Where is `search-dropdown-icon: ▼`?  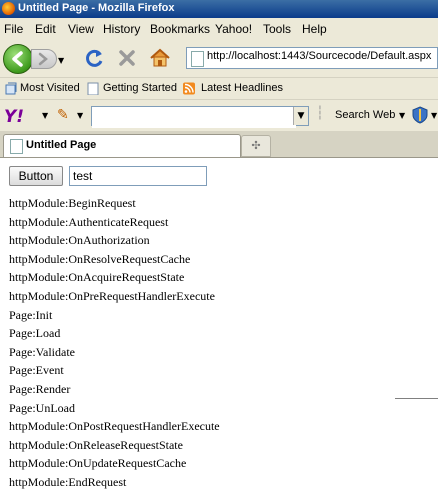
search-dropdown-icon: ▼ is located at coordinates (300, 116).